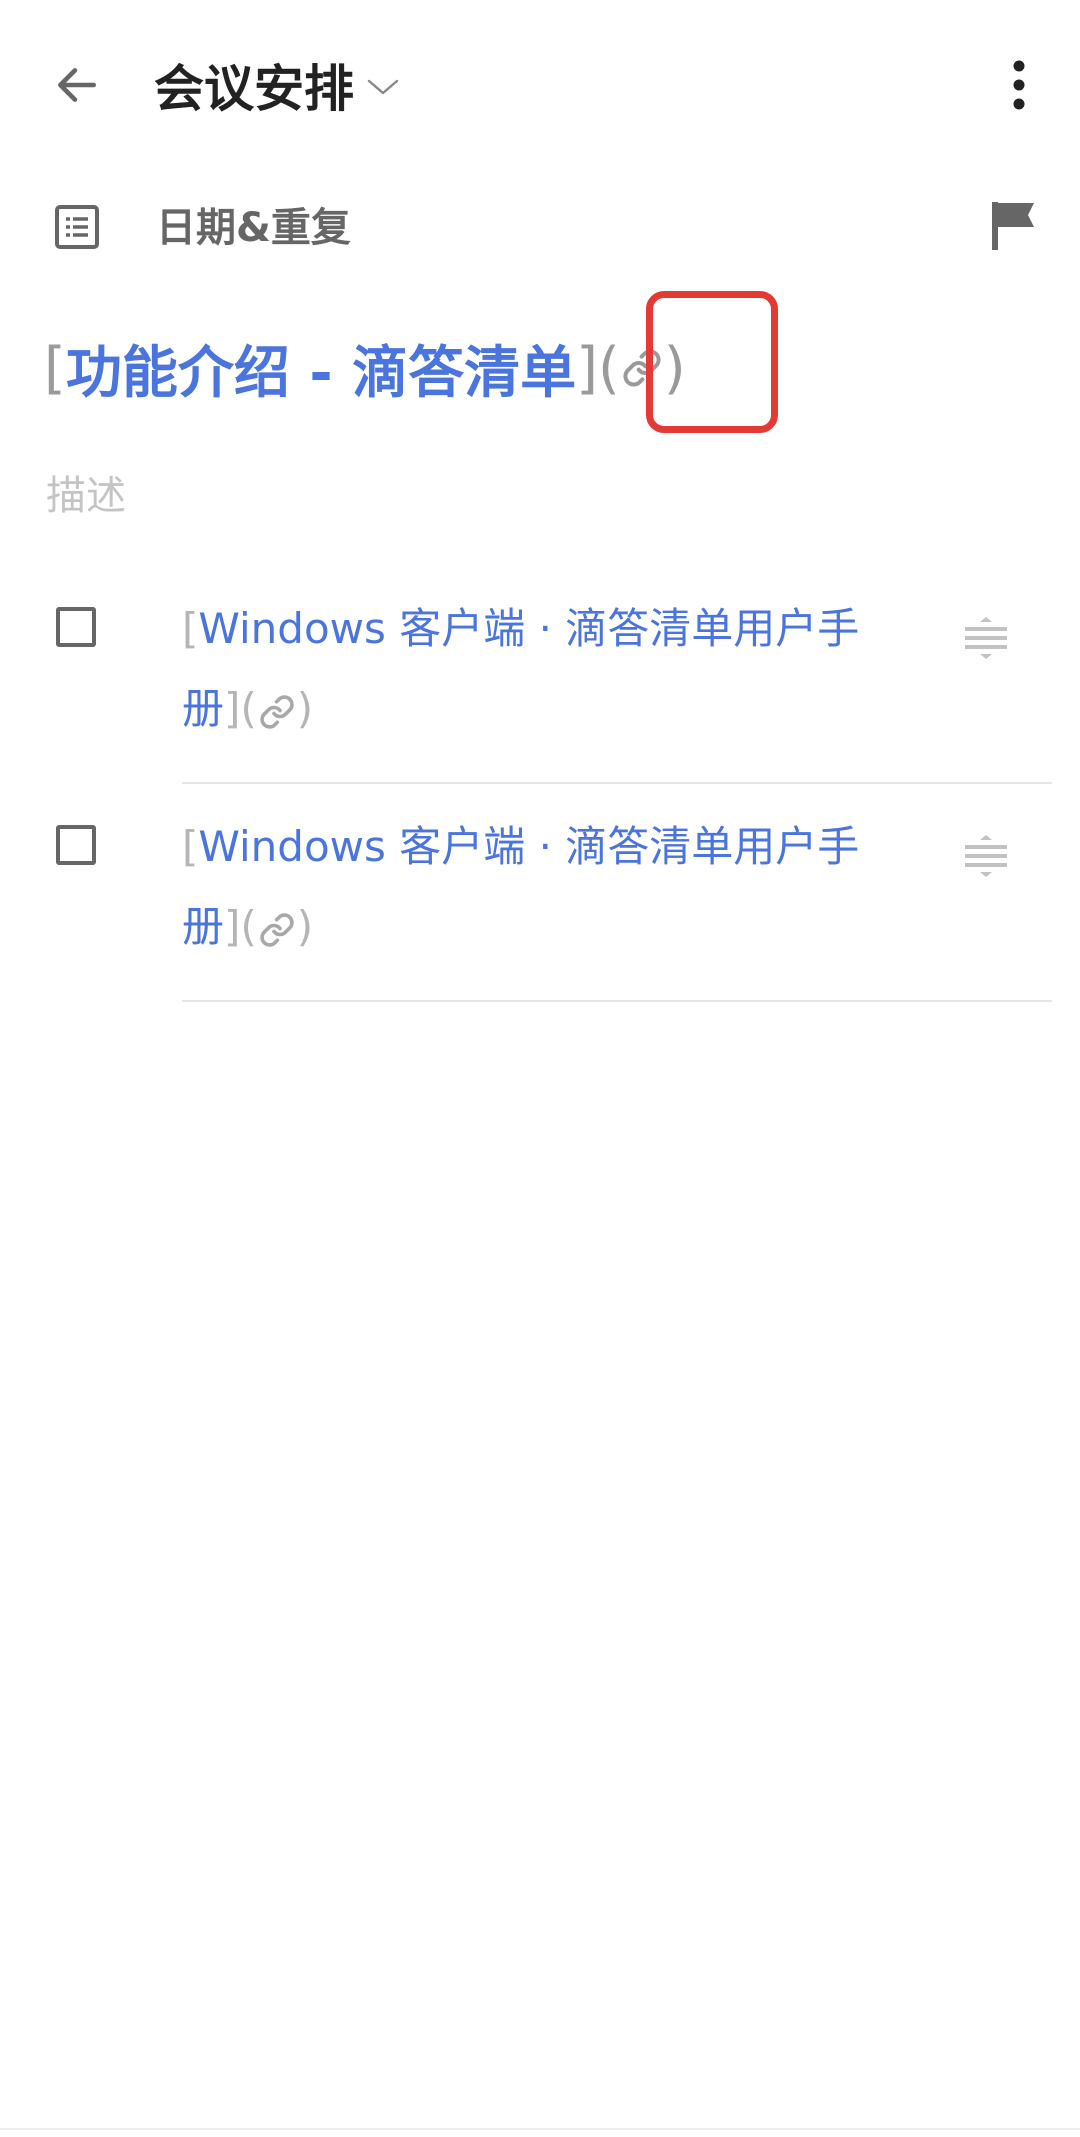 Image resolution: width=1080 pixels, height=2137 pixels. What do you see at coordinates (587, 368) in the screenshot?
I see `title-close-bracket: ]` at bounding box center [587, 368].